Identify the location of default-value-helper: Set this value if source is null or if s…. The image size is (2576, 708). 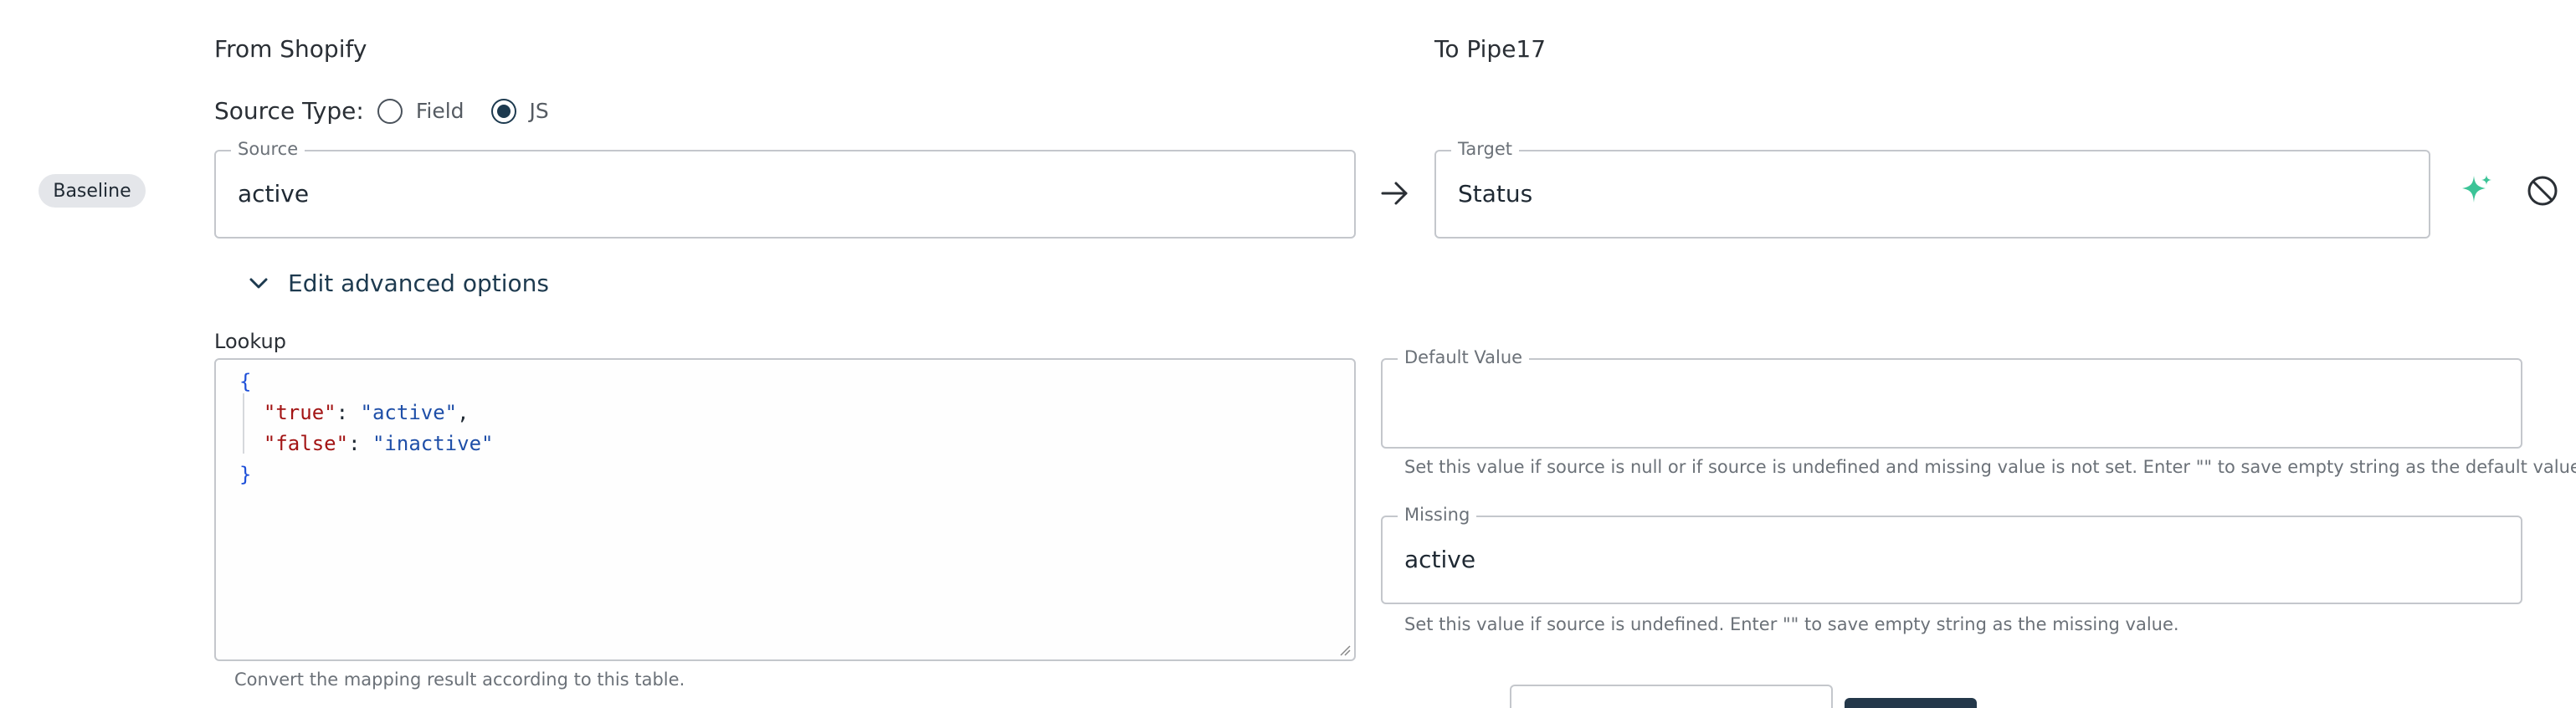
(1990, 467).